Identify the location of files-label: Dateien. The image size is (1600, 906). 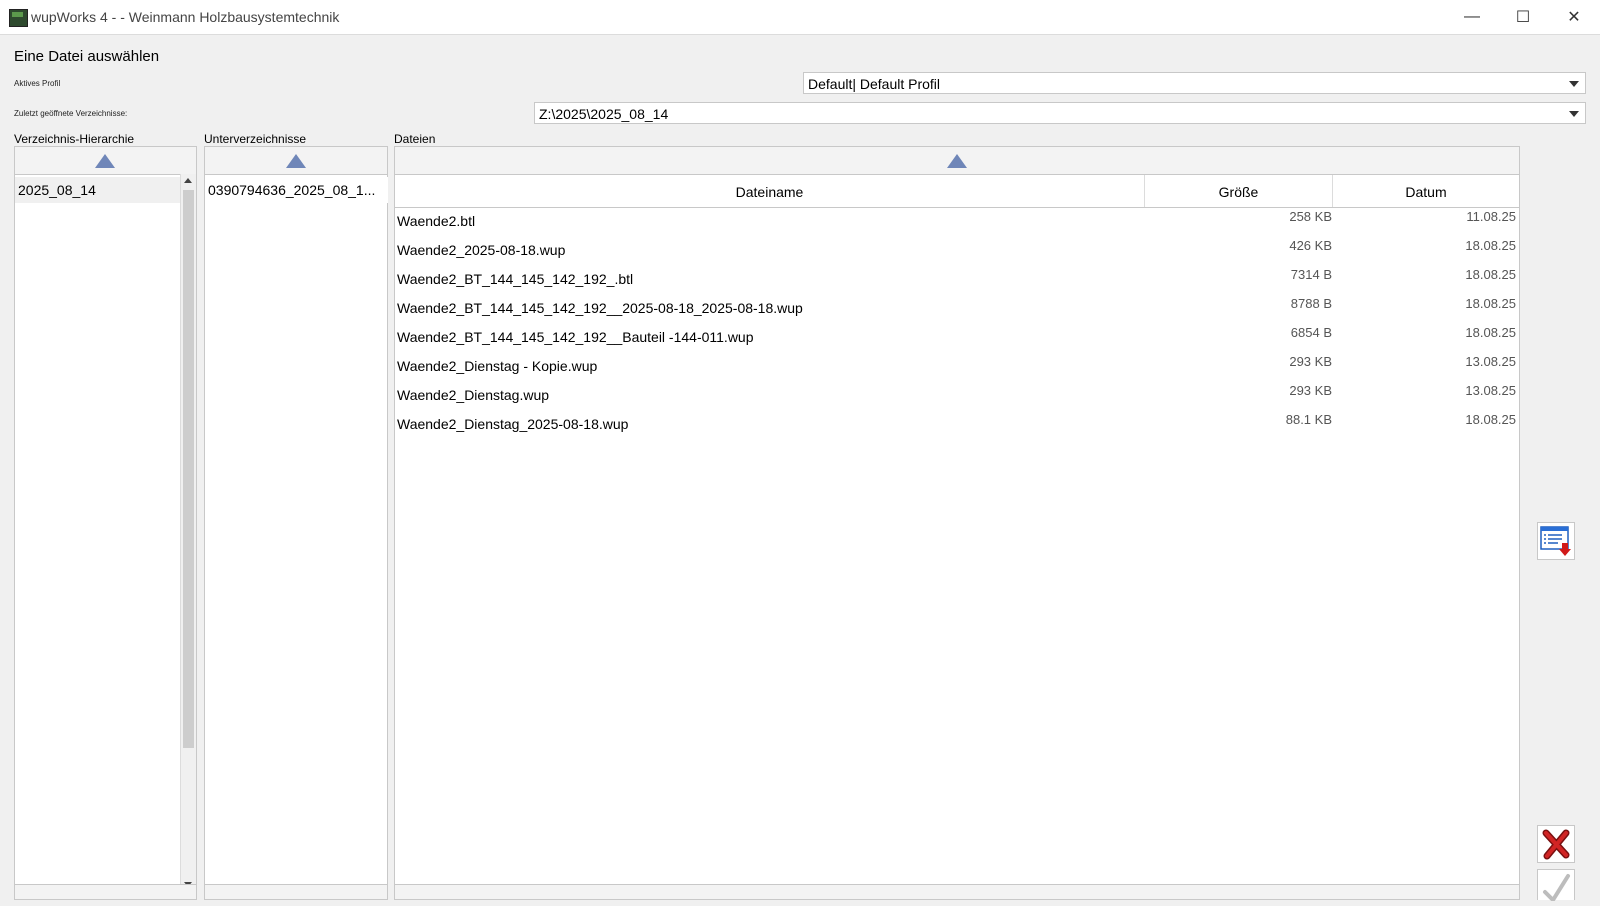
(415, 139).